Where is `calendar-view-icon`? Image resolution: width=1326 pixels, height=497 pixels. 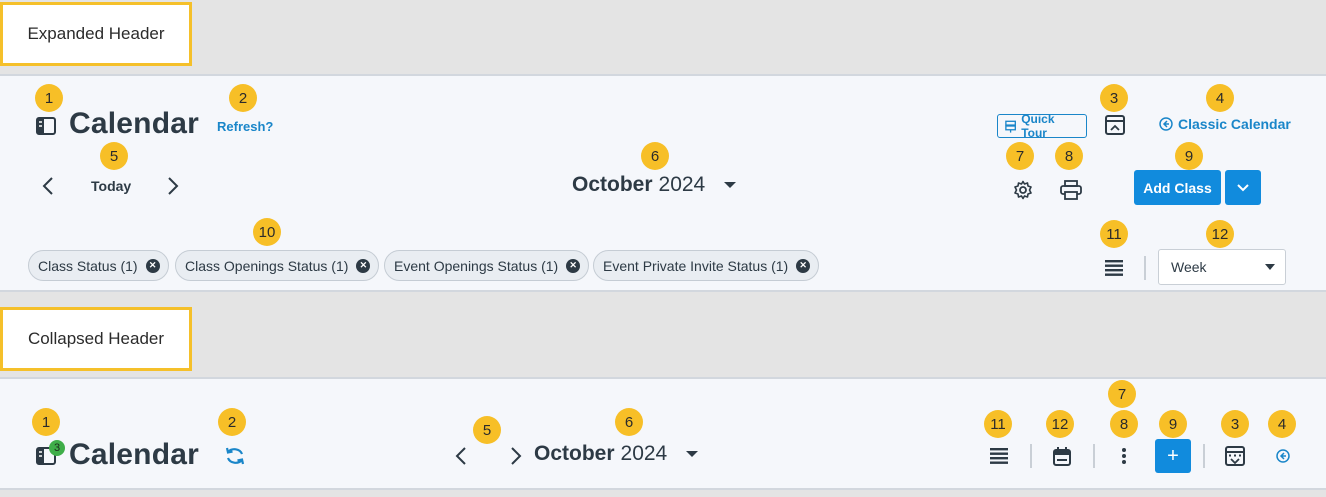
calendar-view-icon is located at coordinates (1062, 456).